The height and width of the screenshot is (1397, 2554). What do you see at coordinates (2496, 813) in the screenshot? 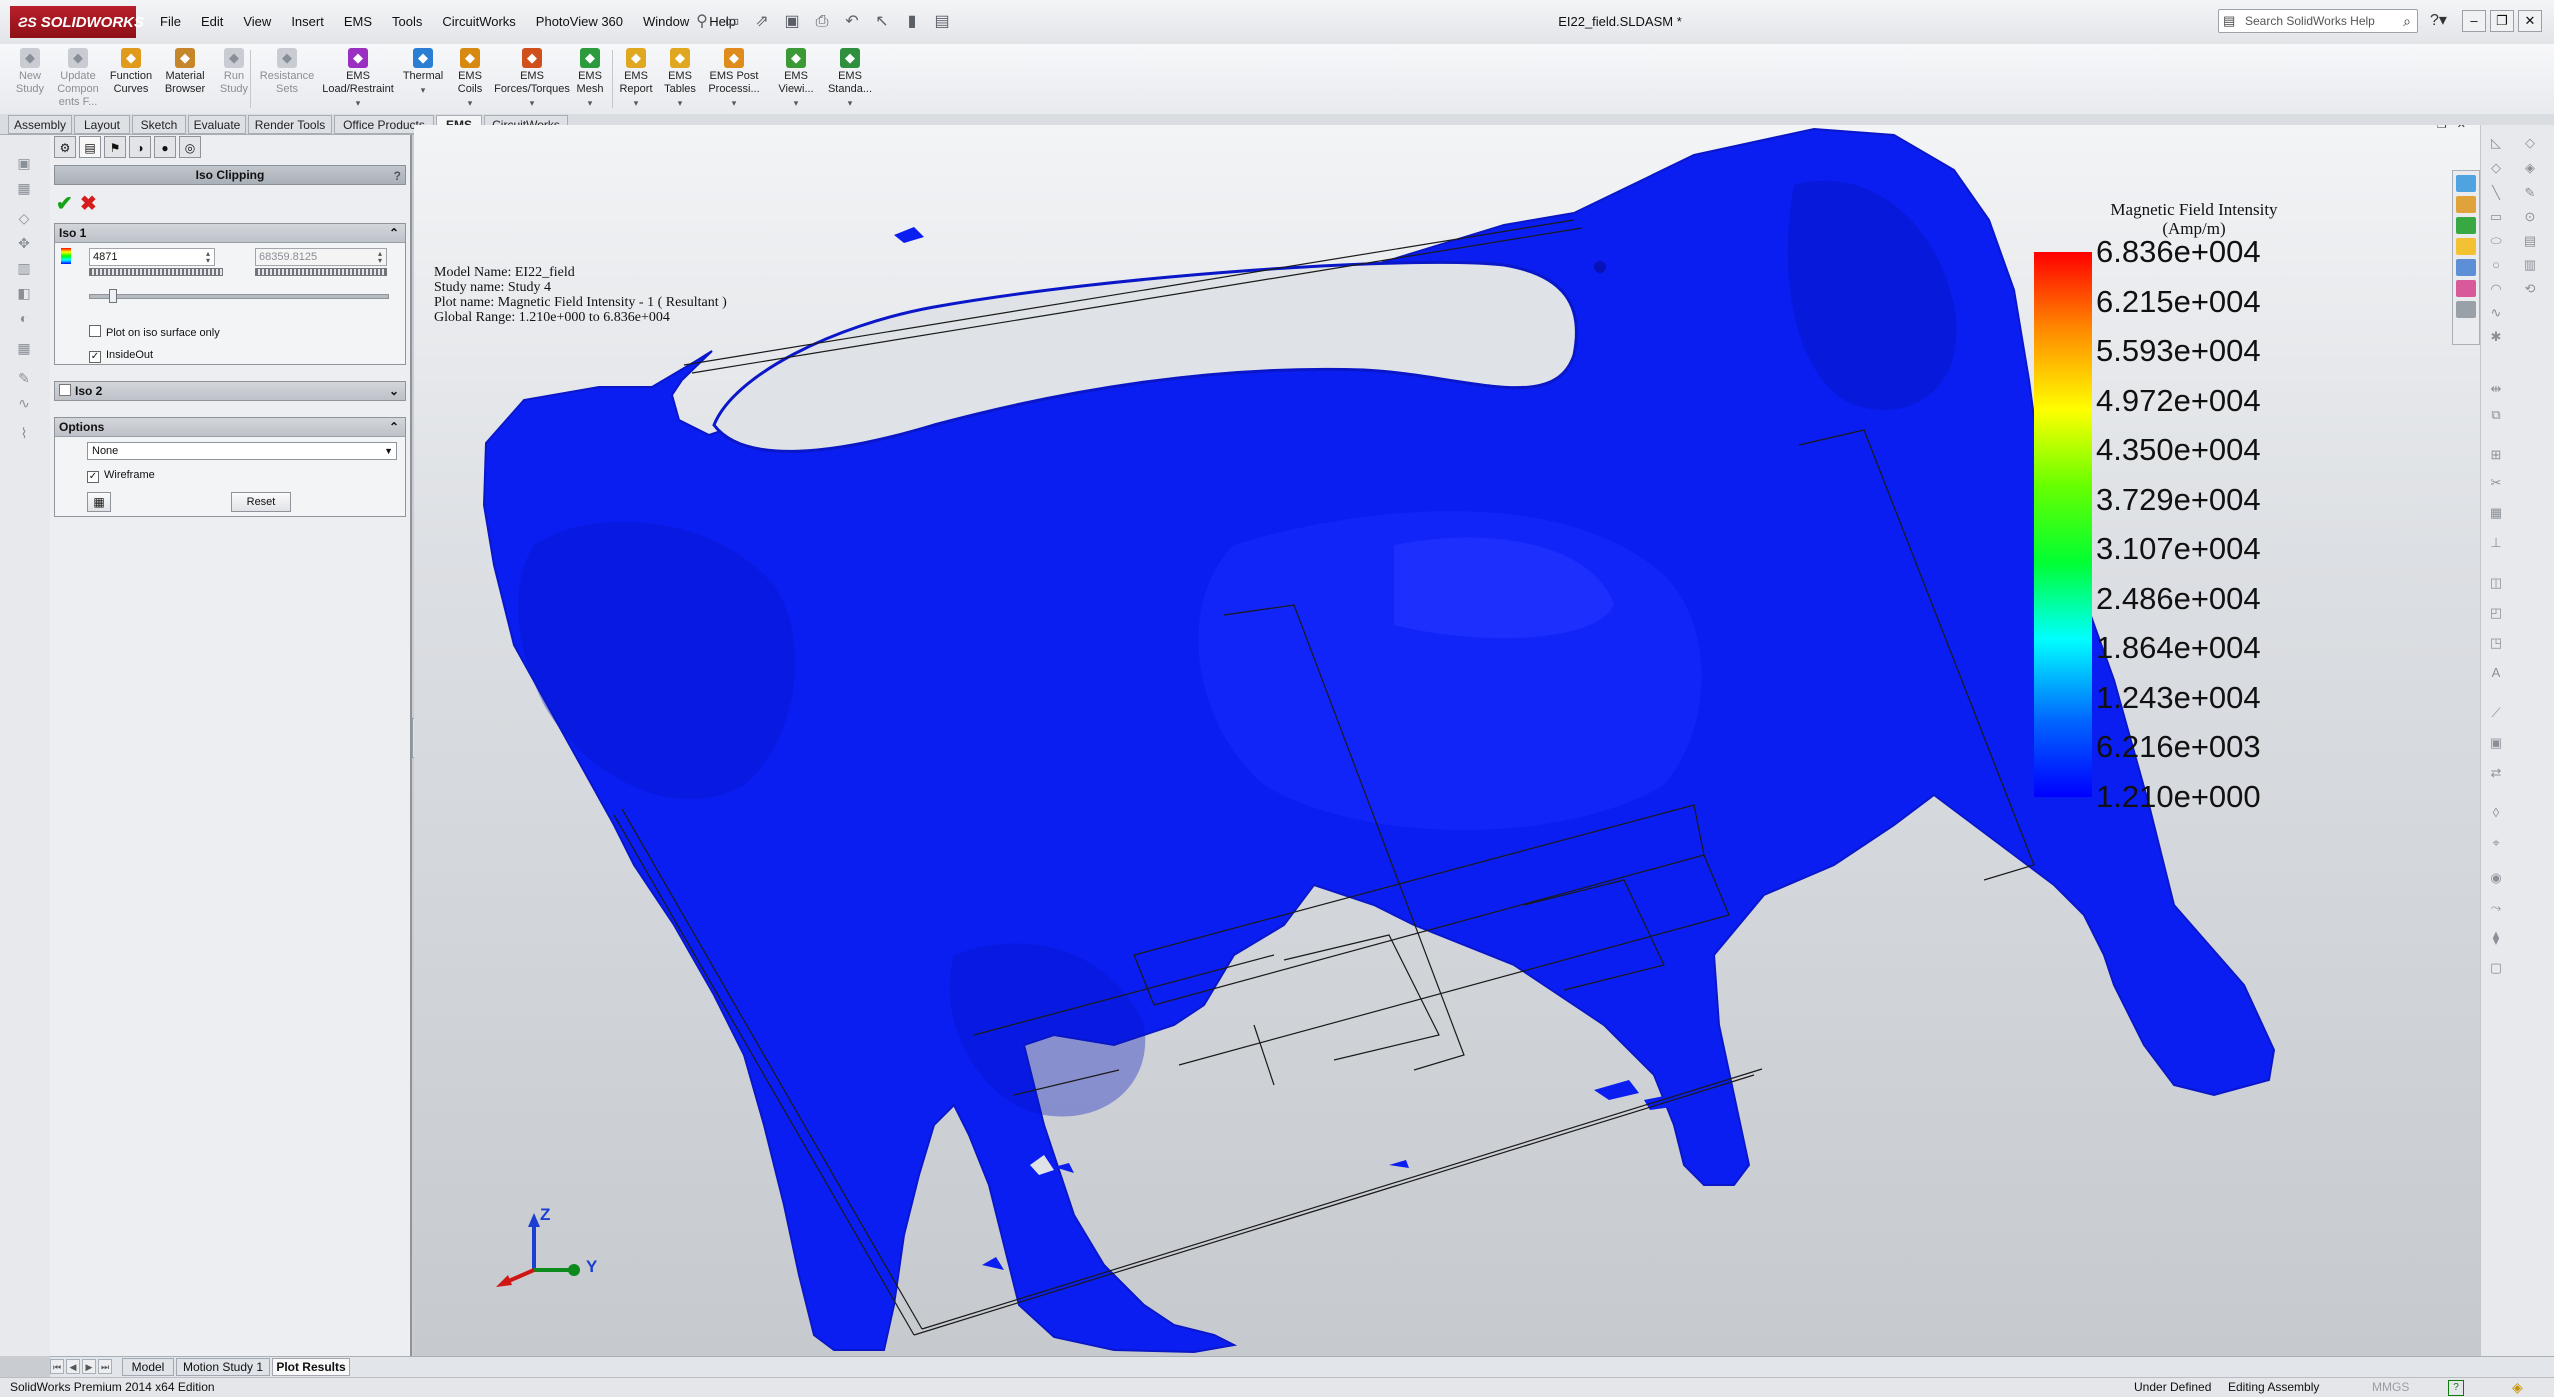
I see `plane-icon: ◊` at bounding box center [2496, 813].